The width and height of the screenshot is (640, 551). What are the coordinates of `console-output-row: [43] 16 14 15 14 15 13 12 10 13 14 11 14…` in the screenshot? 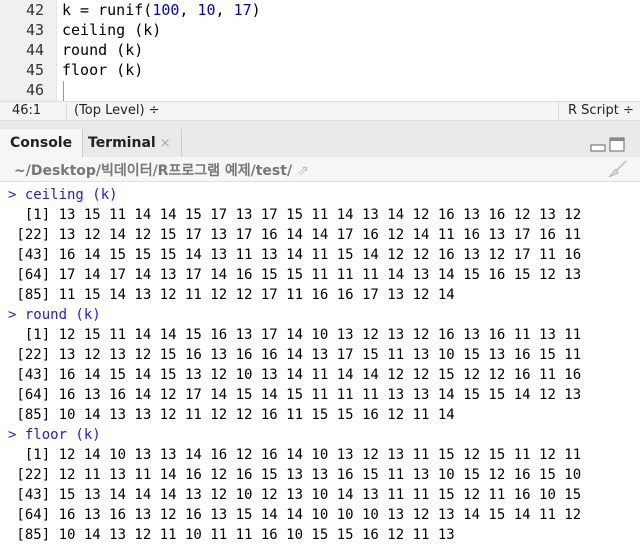 It's located at (295, 375).